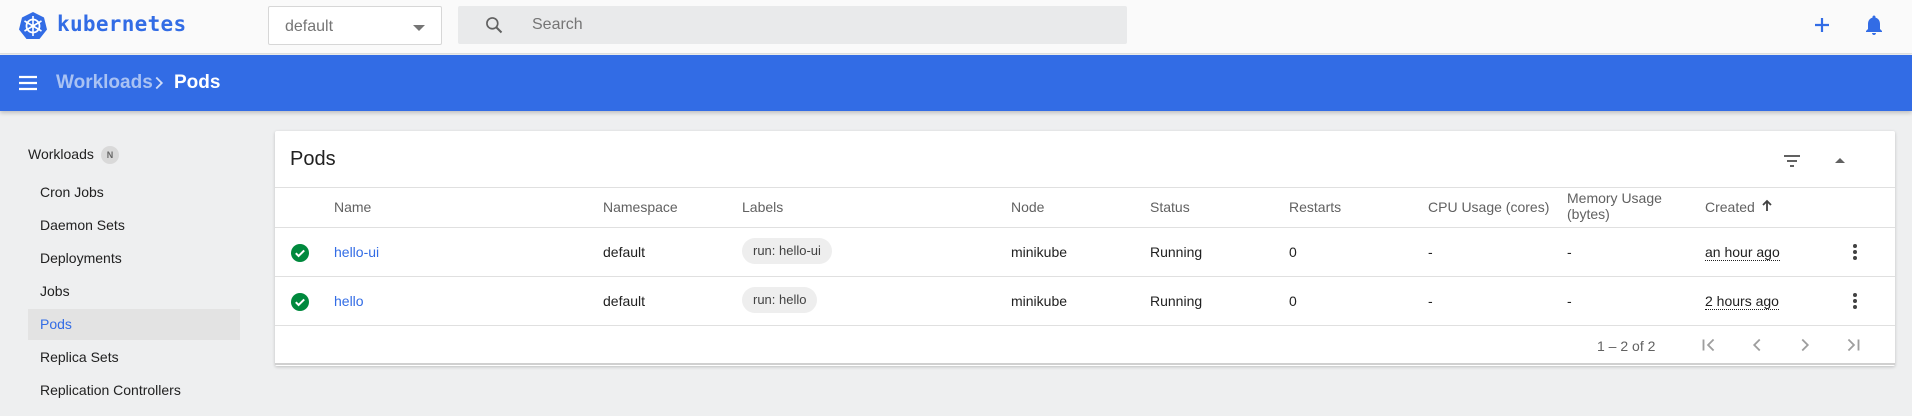  Describe the element at coordinates (1805, 345) in the screenshot. I see `next-page-icon` at that location.